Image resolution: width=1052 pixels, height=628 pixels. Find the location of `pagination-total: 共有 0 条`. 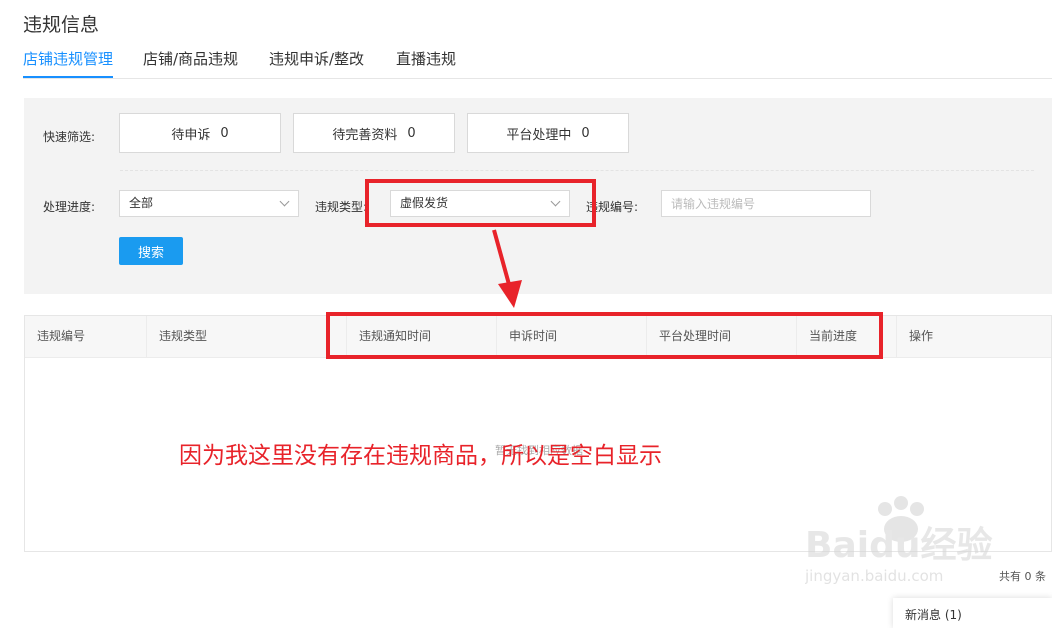

pagination-total: 共有 0 条 is located at coordinates (1022, 576).